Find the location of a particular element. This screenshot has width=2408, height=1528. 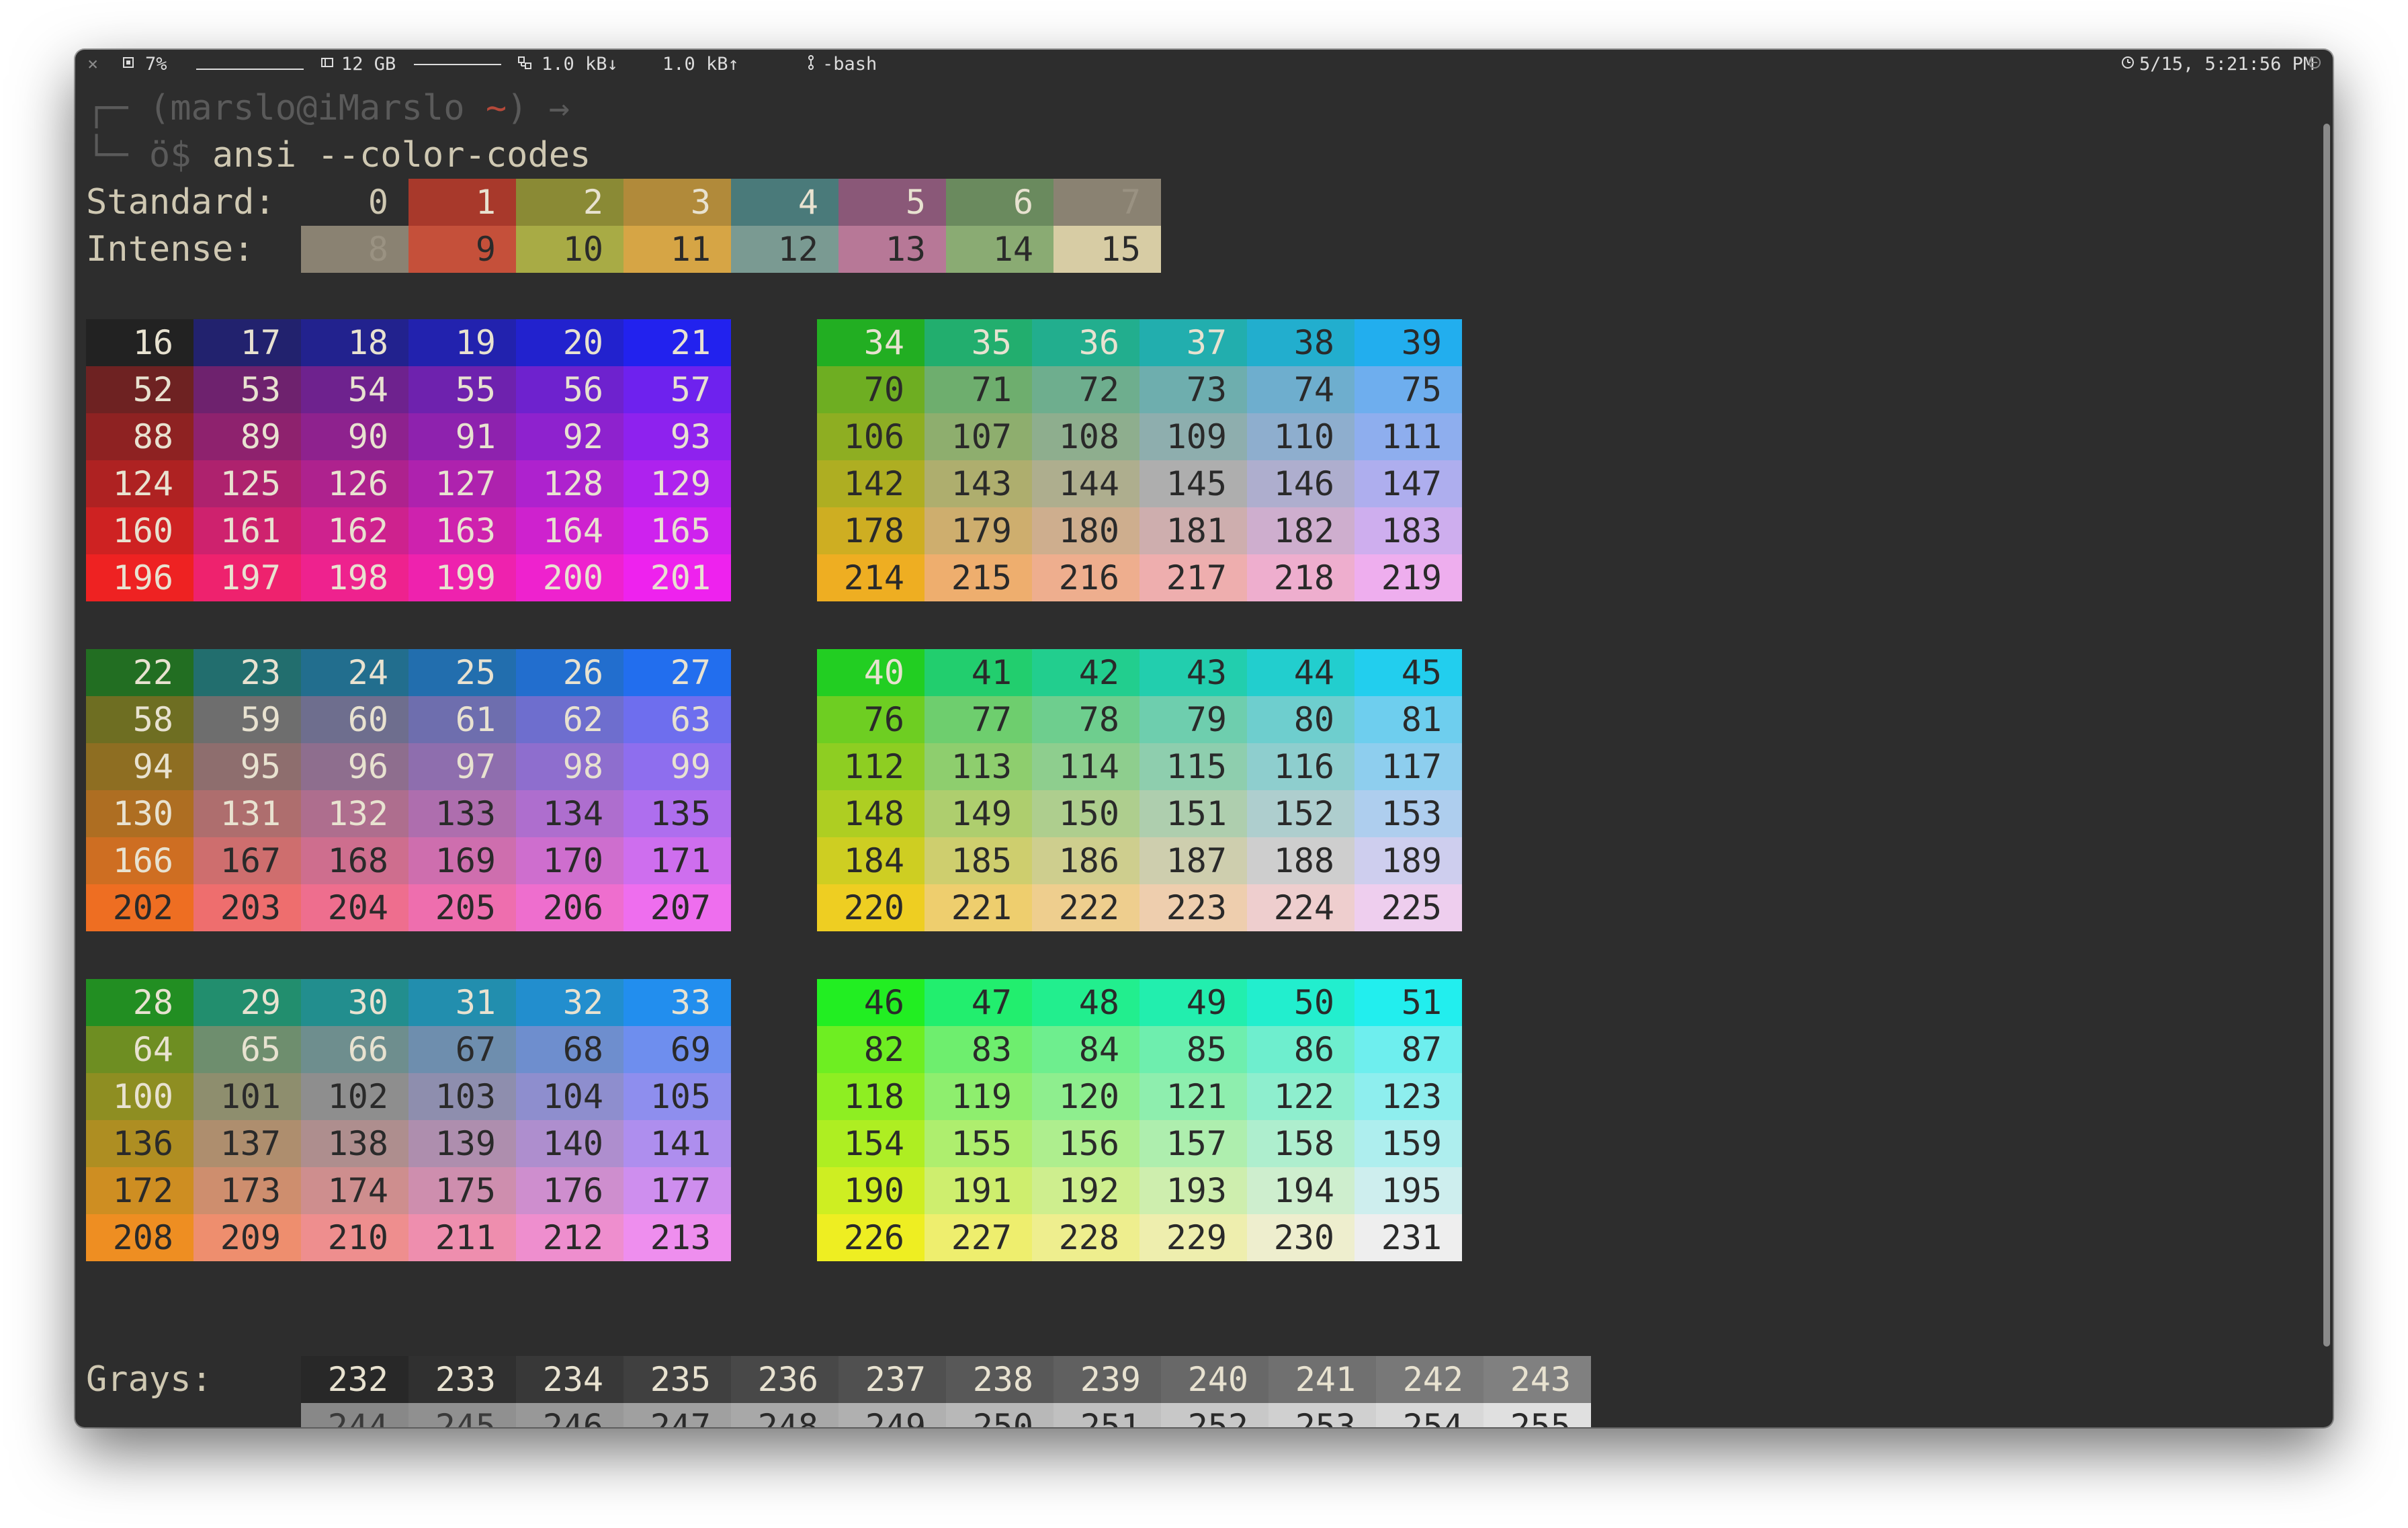

intense-color-8: 8 is located at coordinates (354, 250).